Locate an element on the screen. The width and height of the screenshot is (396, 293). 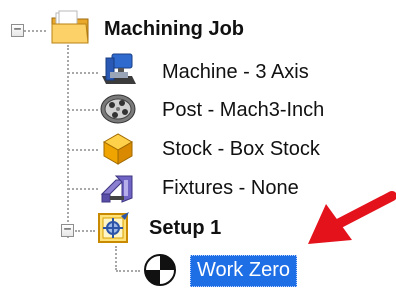
collapse-toggle-setup: − is located at coordinates (67, 230).